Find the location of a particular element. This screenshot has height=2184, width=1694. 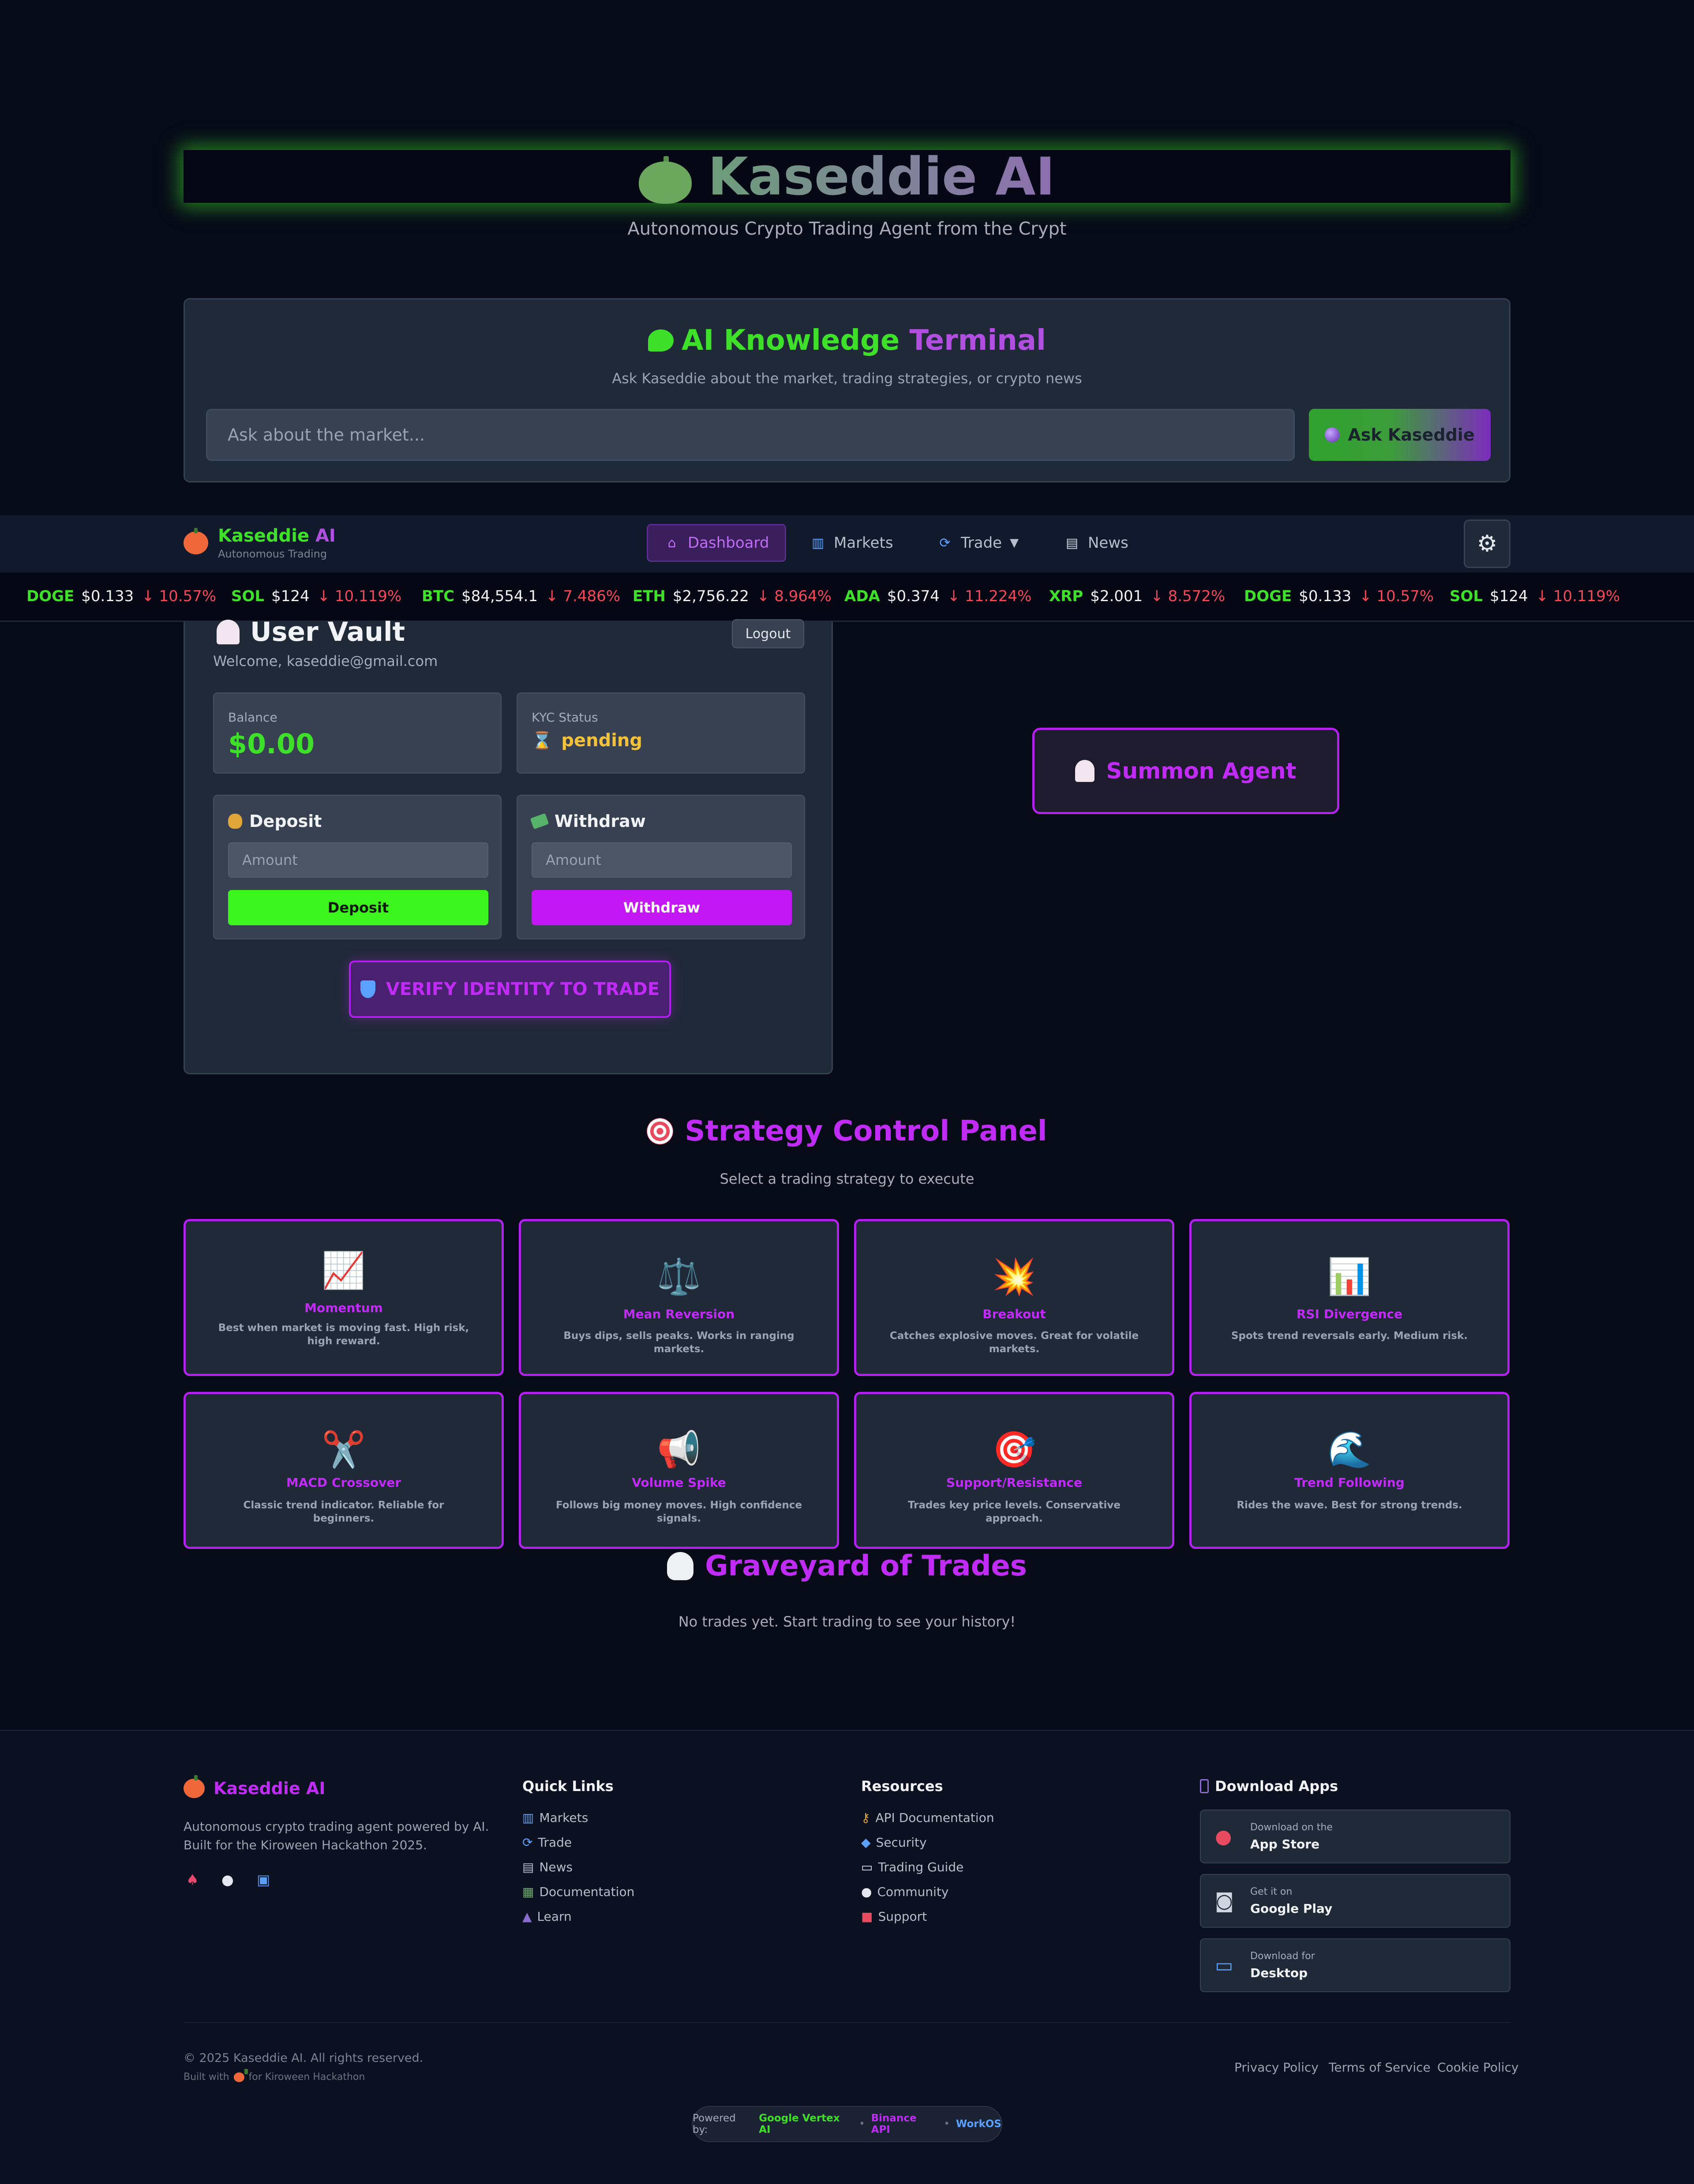

shield-icon is located at coordinates (368, 989).